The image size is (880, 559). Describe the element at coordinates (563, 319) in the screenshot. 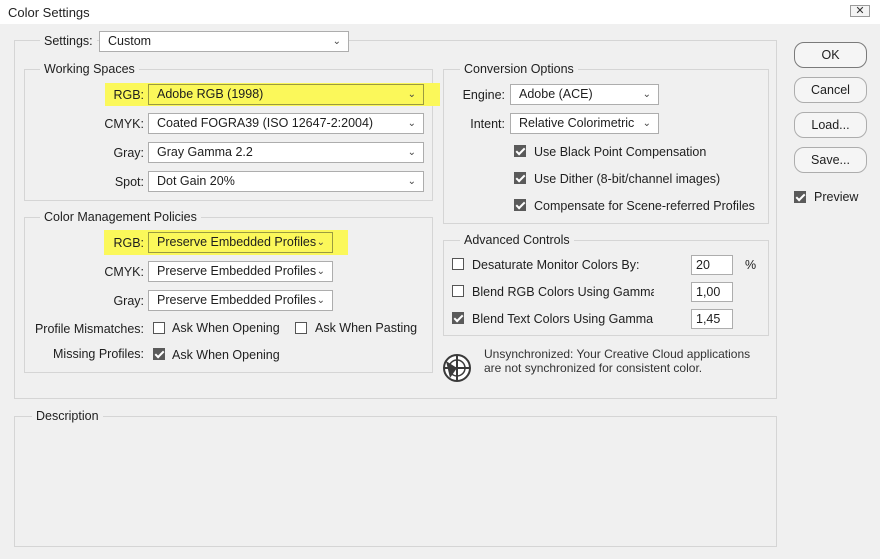

I see `blend-text-label: Blend Text Colors Using Gamma:` at that location.